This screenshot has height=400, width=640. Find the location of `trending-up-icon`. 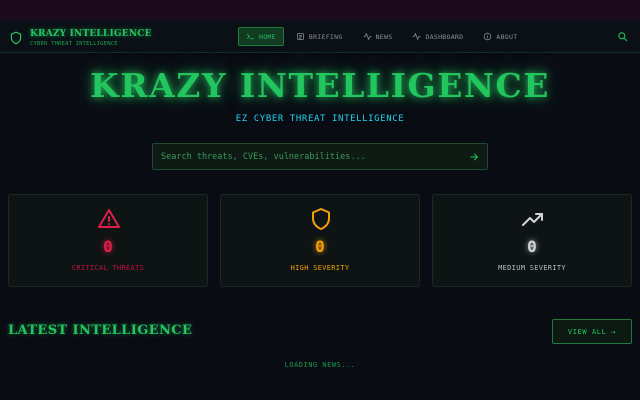

trending-up-icon is located at coordinates (532, 219).